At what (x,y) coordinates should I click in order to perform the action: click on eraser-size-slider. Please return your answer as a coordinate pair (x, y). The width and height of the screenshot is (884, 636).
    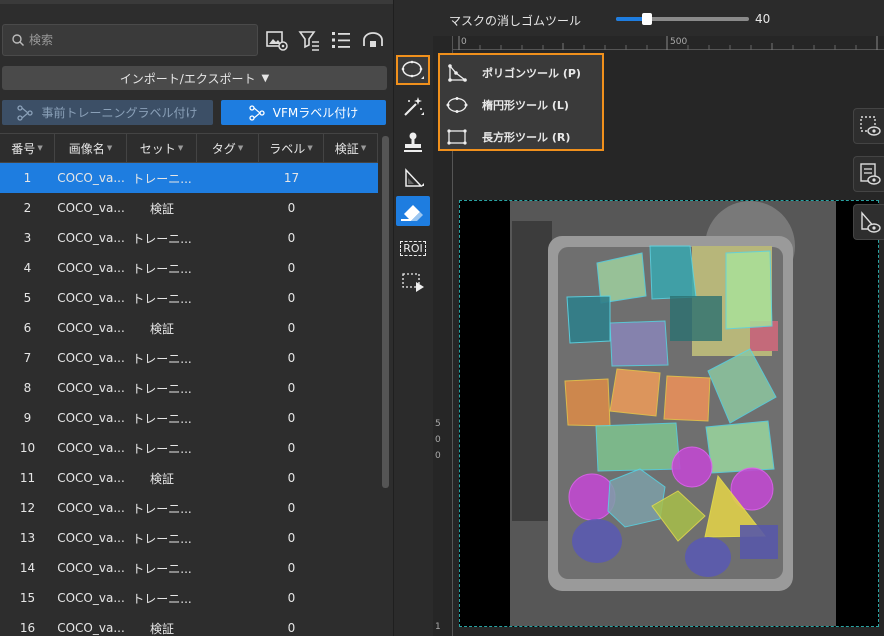
    Looking at the image, I should click on (682, 19).